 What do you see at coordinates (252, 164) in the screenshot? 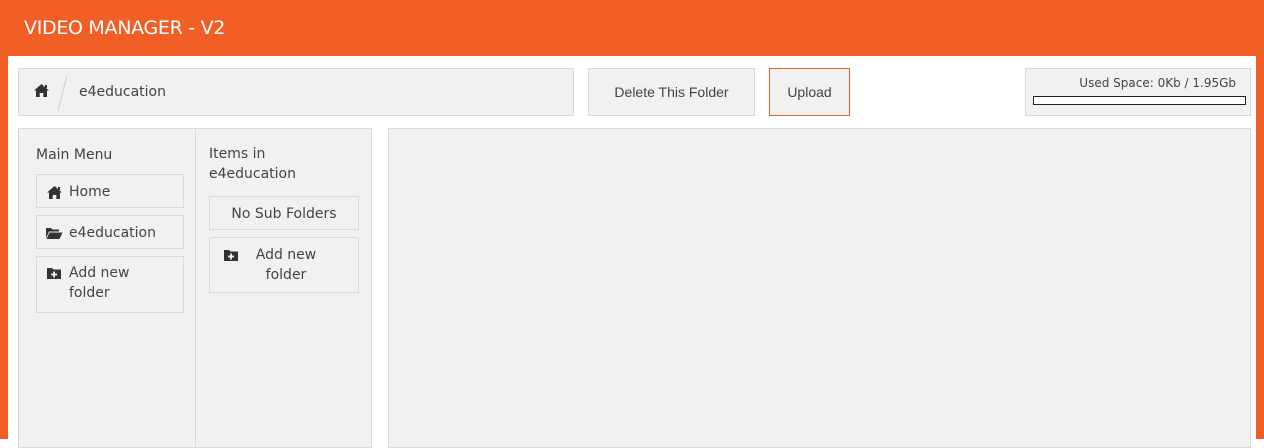
I see `items-heading: Items in e4education` at bounding box center [252, 164].